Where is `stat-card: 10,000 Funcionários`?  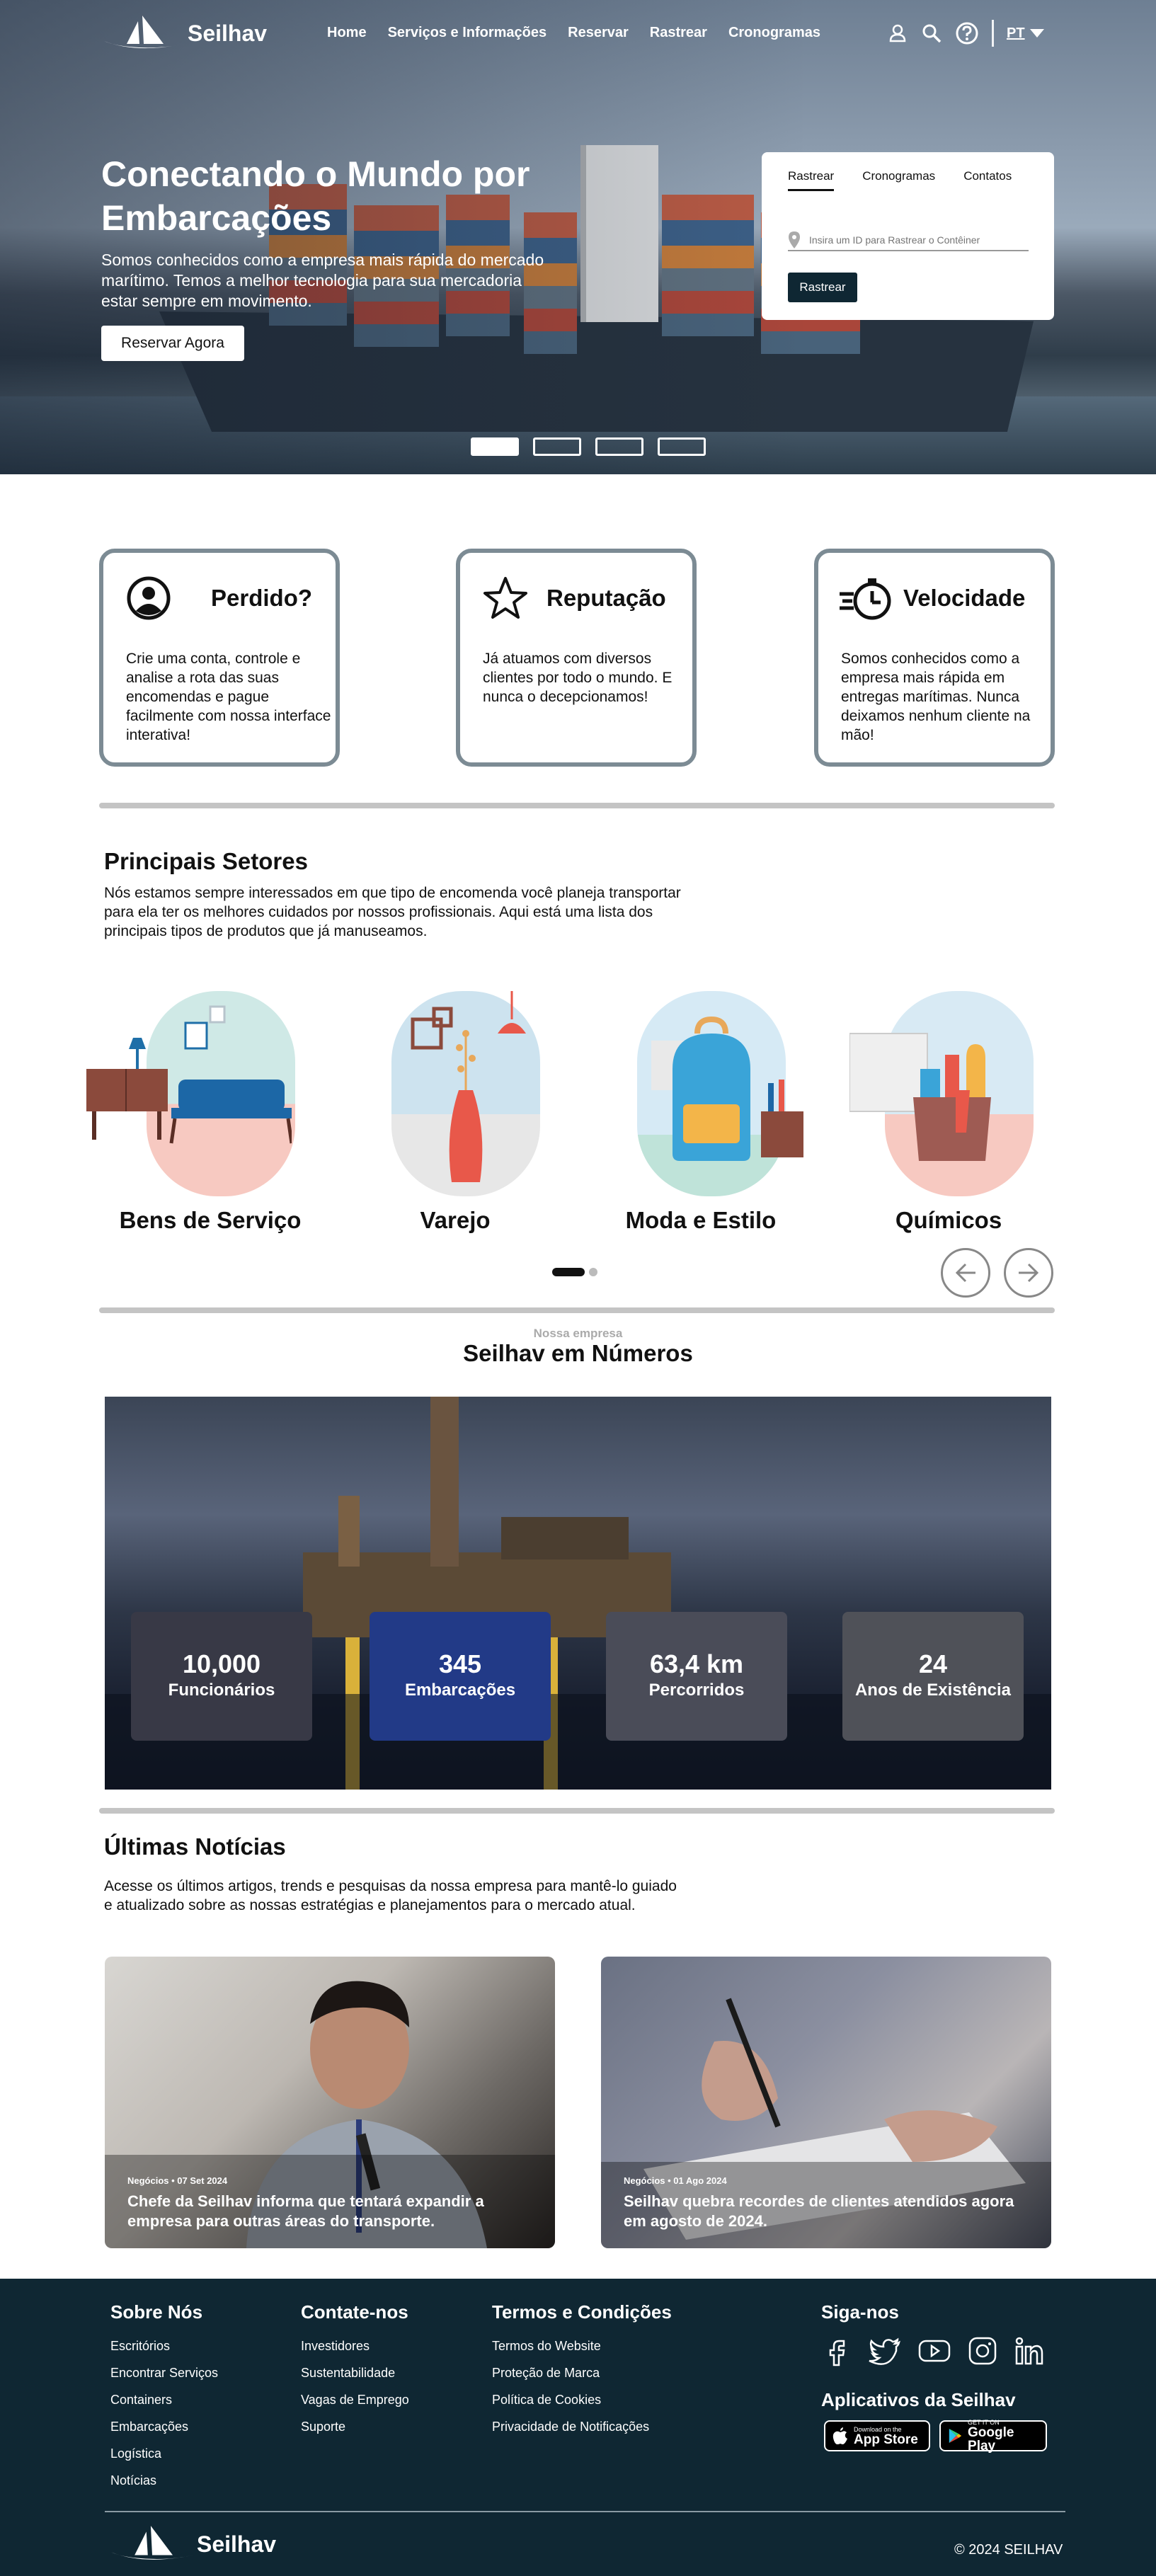 stat-card: 10,000 Funcionários is located at coordinates (221, 1676).